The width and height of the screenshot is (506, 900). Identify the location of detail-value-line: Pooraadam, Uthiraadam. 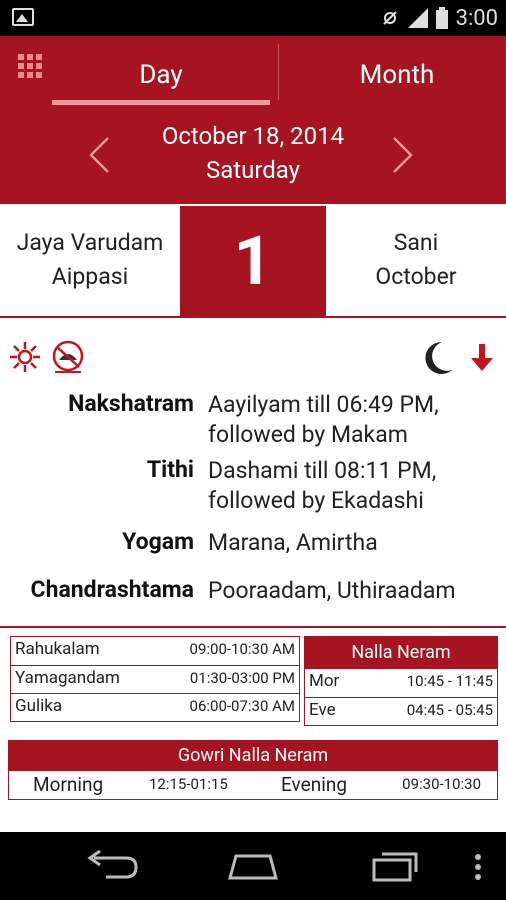
(332, 590).